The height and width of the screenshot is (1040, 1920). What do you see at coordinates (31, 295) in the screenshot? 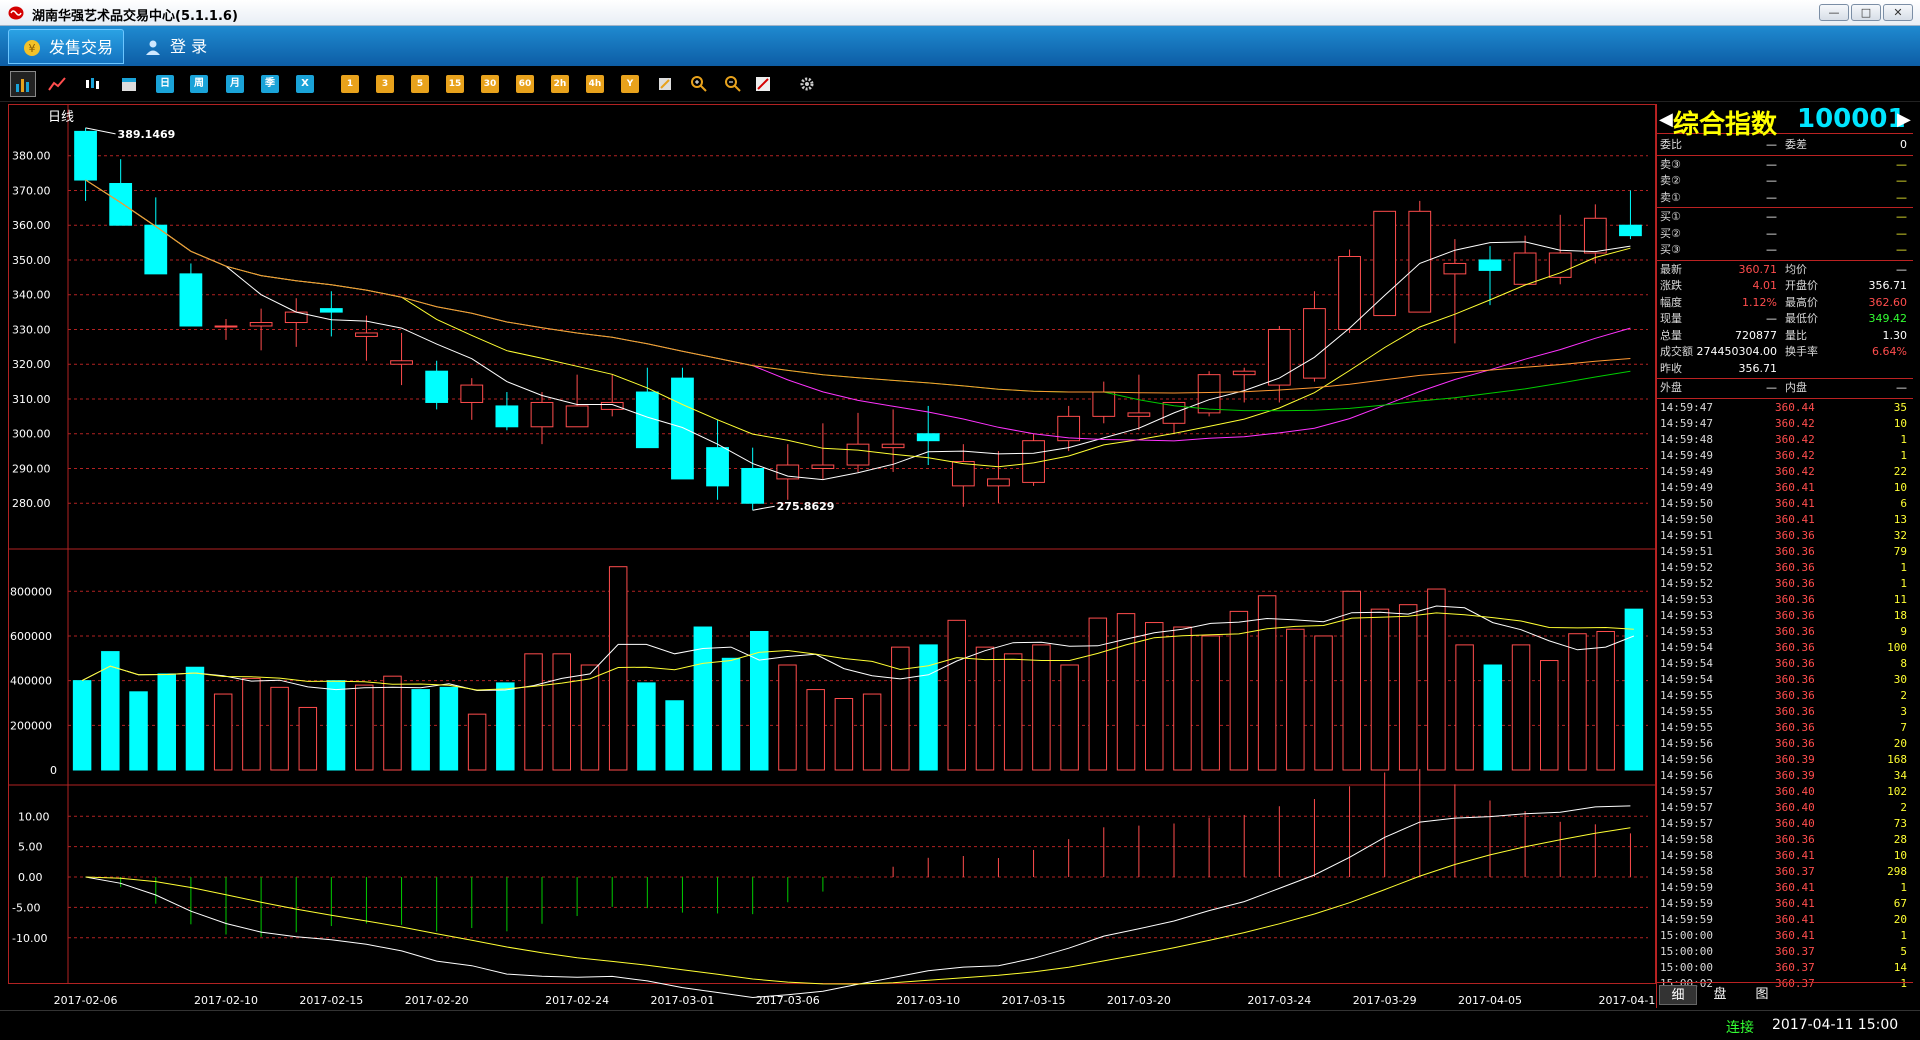
I see `price-tick-label: 340.00` at bounding box center [31, 295].